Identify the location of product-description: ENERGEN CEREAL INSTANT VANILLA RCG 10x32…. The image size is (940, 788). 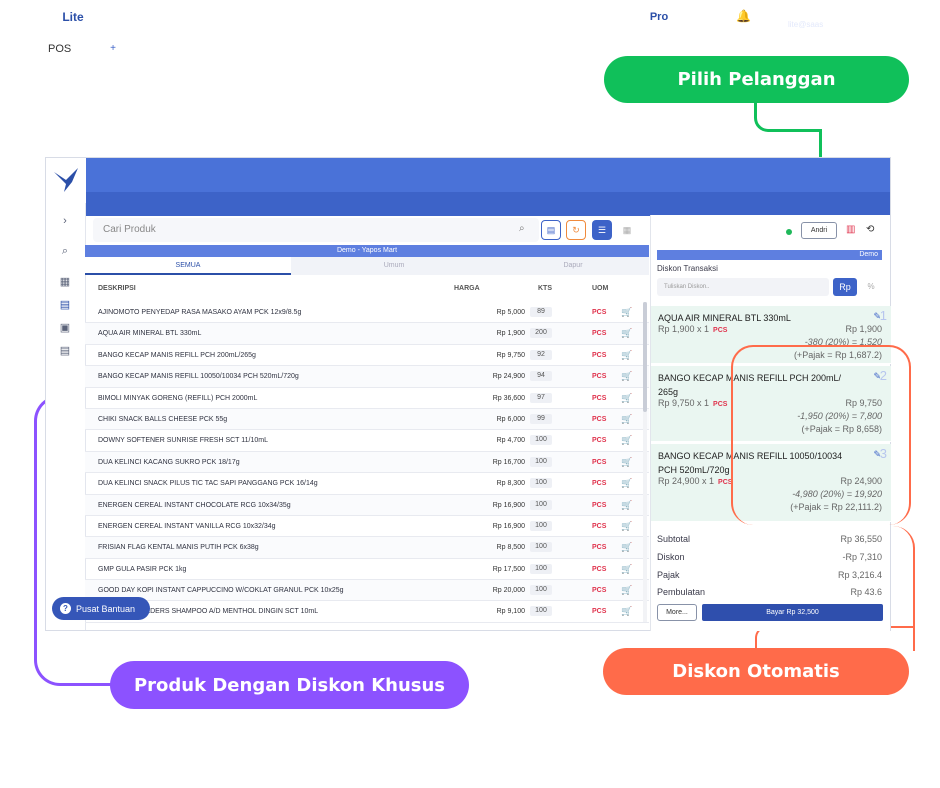
(187, 526).